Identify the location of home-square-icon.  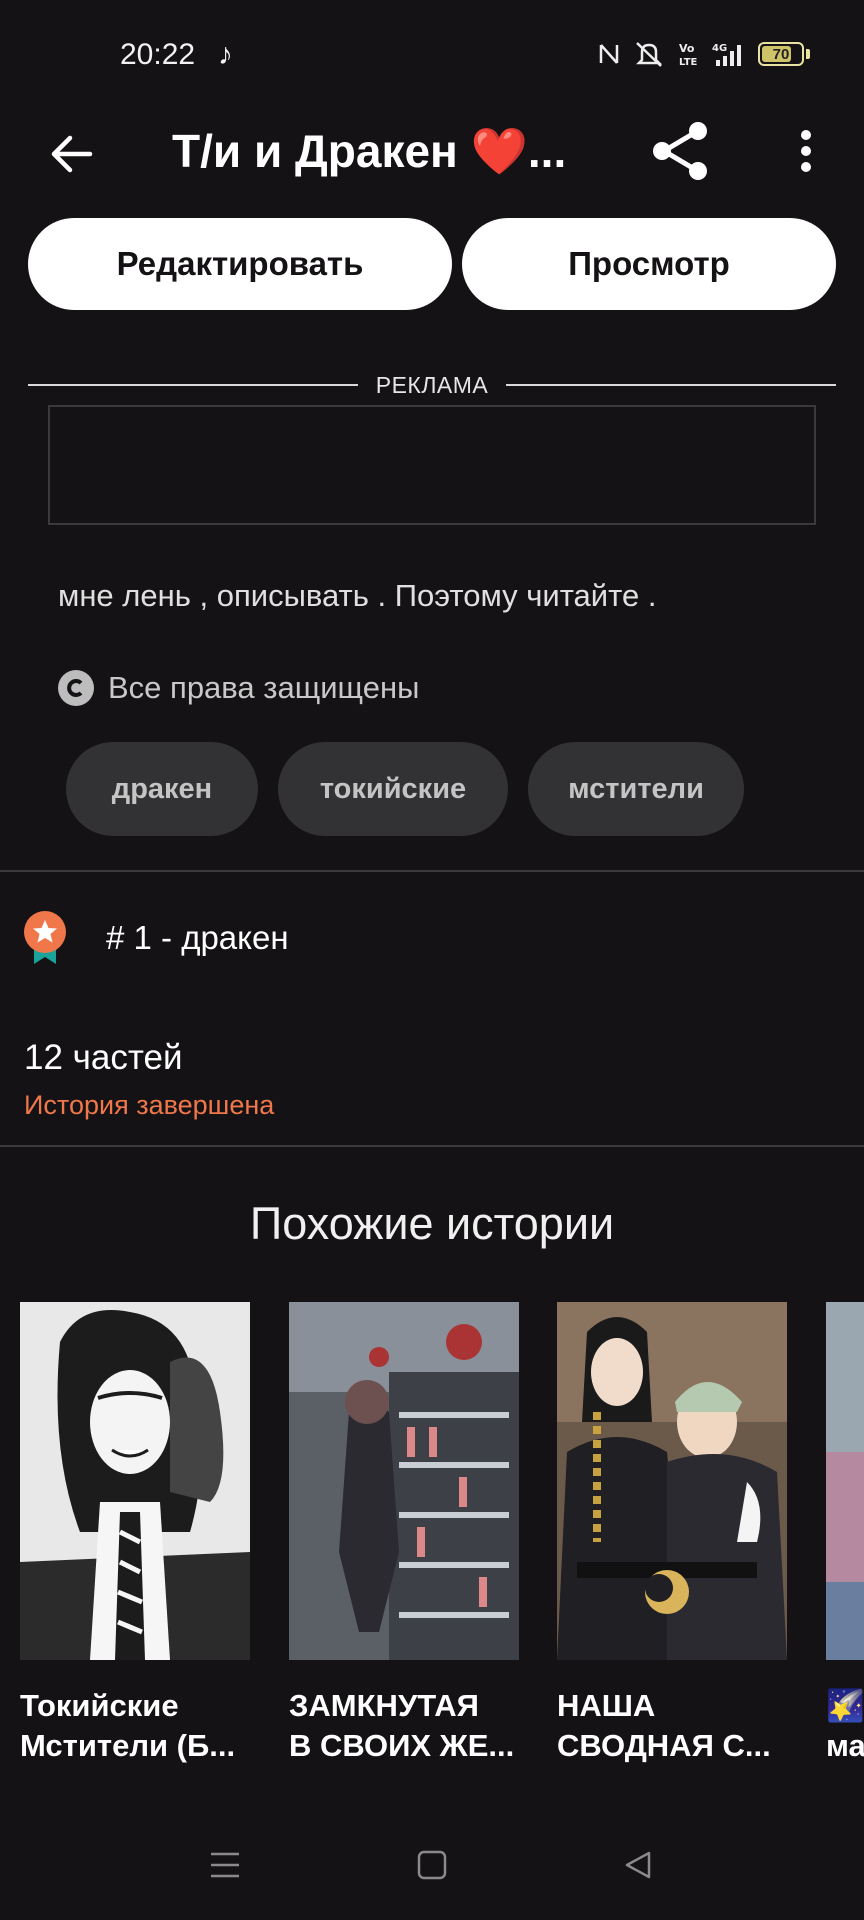
(432, 1865).